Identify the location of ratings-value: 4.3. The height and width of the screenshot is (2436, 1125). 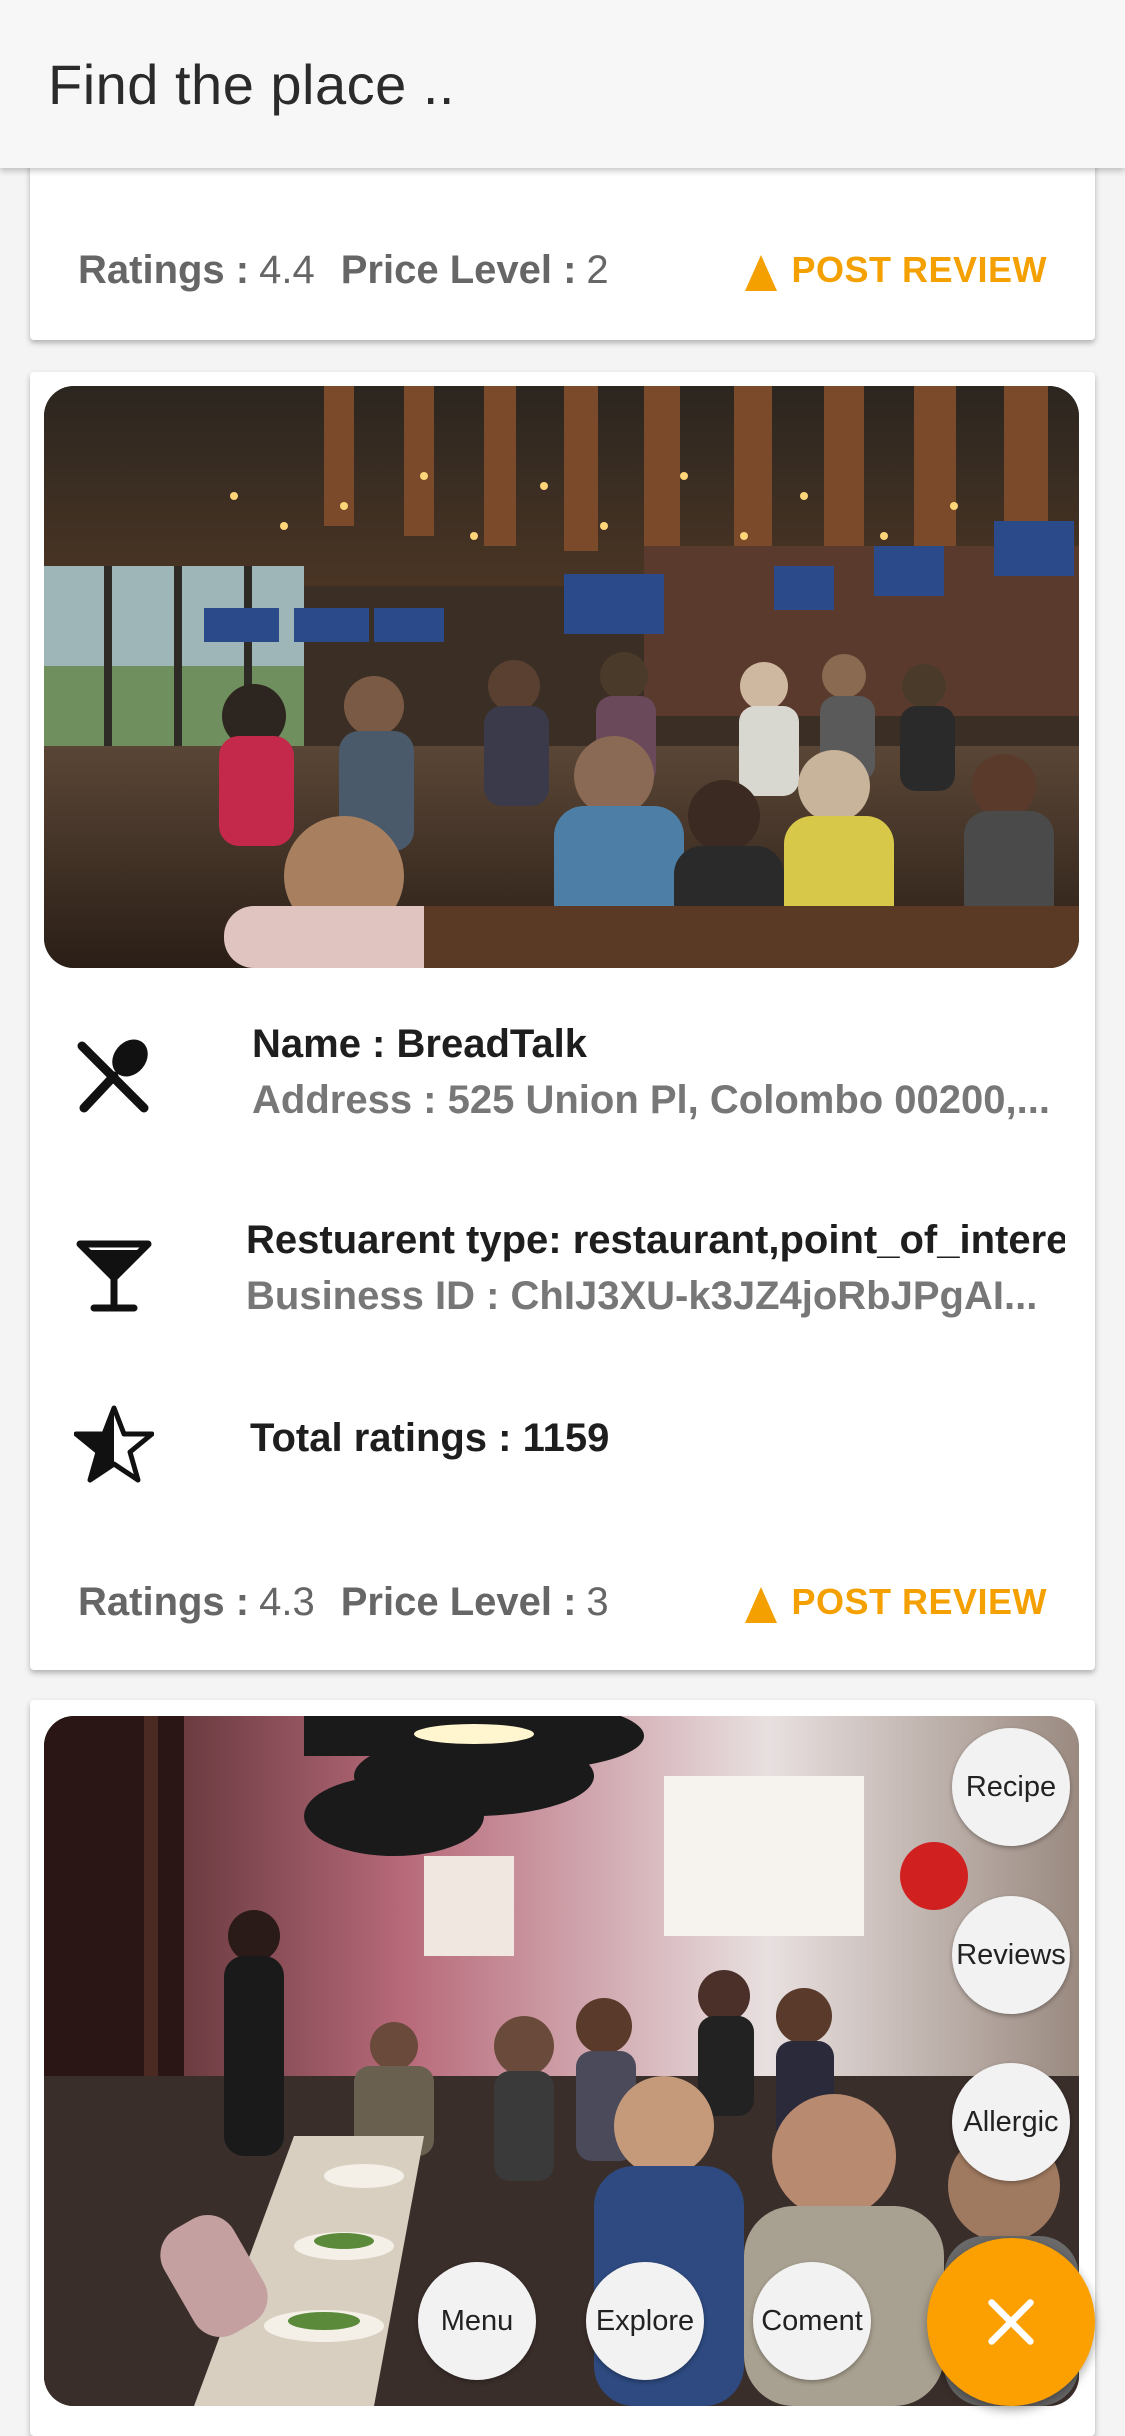
(287, 1601).